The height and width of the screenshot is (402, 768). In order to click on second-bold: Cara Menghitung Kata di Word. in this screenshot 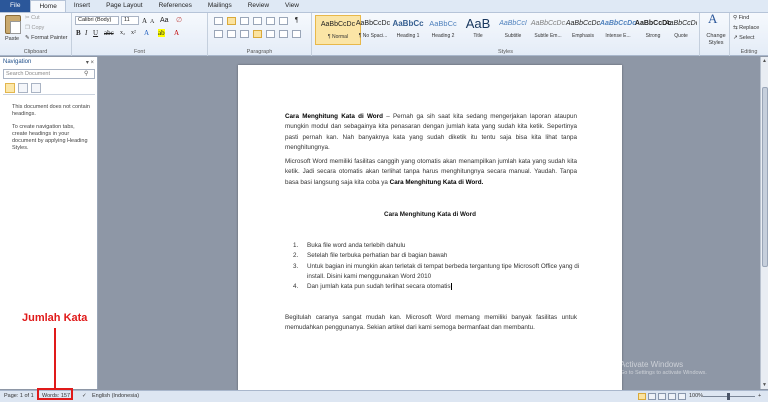, I will do `click(436, 182)`.